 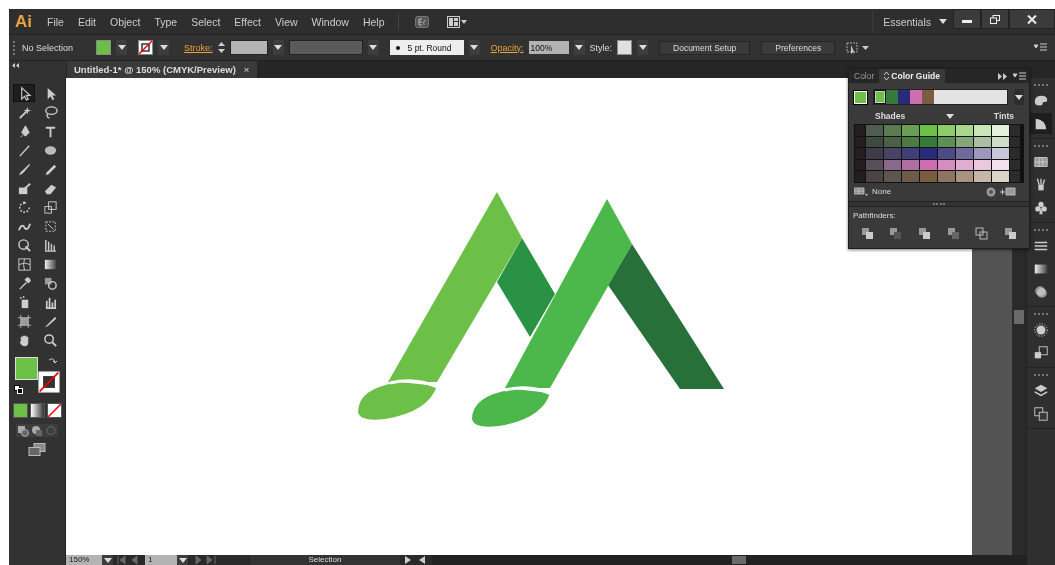 What do you see at coordinates (166, 21) in the screenshot?
I see `menu-item: Type` at bounding box center [166, 21].